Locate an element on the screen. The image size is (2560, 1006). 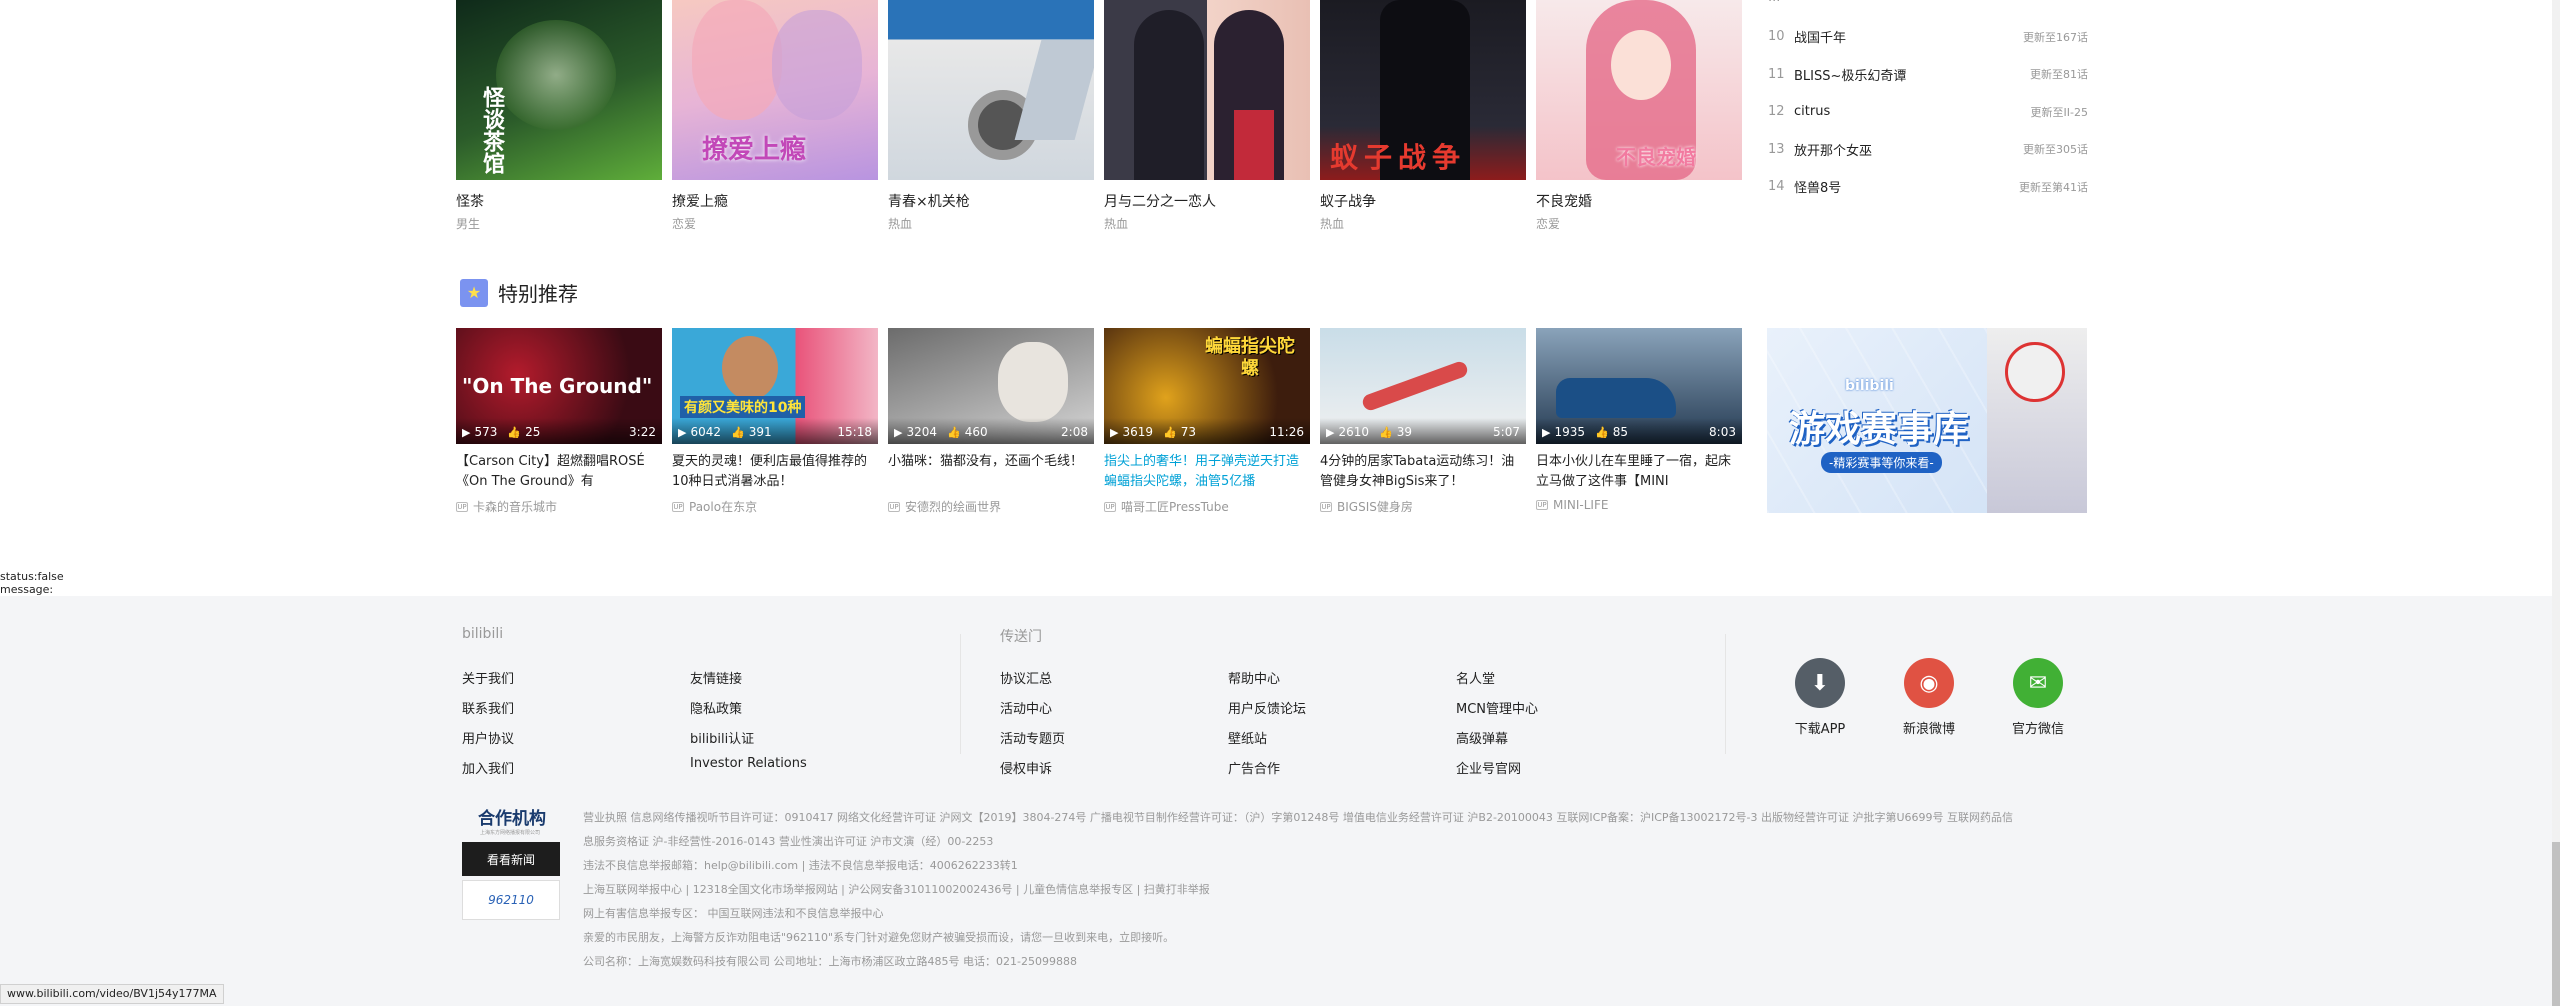
manga-card: 月与二分之一恋人 热血 is located at coordinates (1207, 116).